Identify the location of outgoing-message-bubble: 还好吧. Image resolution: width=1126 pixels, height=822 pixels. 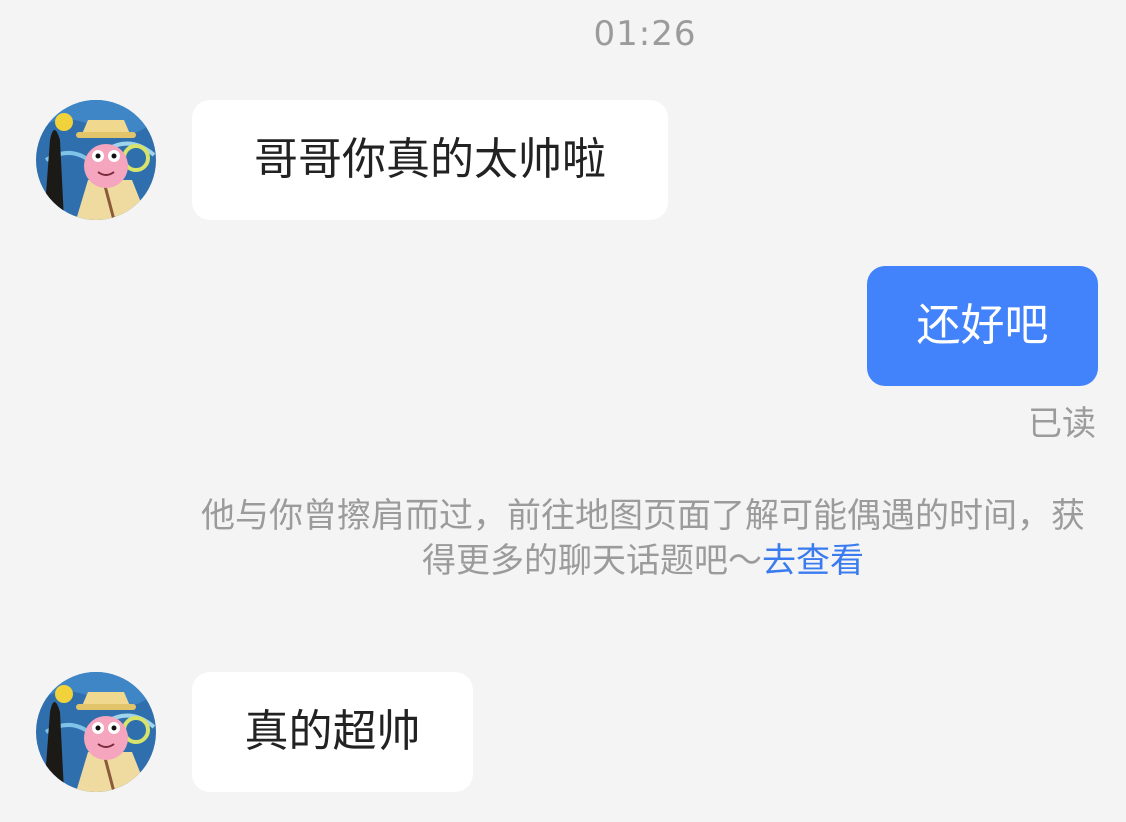
(982, 326).